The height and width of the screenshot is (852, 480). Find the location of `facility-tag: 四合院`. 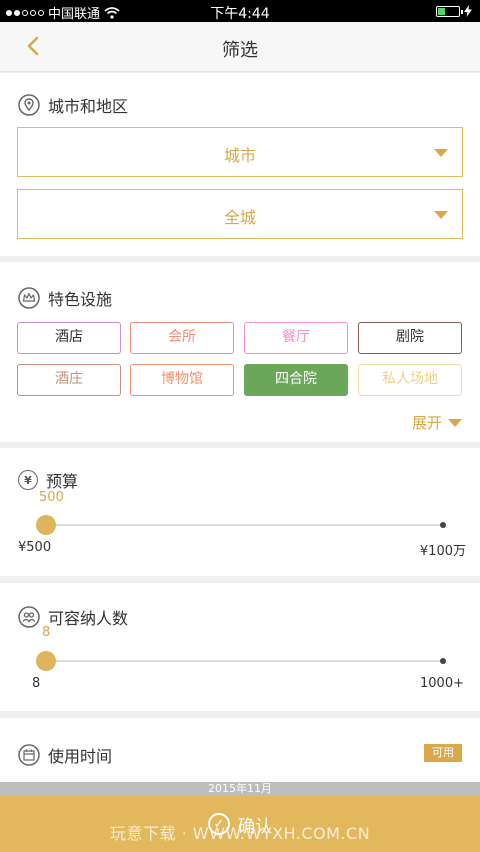

facility-tag: 四合院 is located at coordinates (296, 380).